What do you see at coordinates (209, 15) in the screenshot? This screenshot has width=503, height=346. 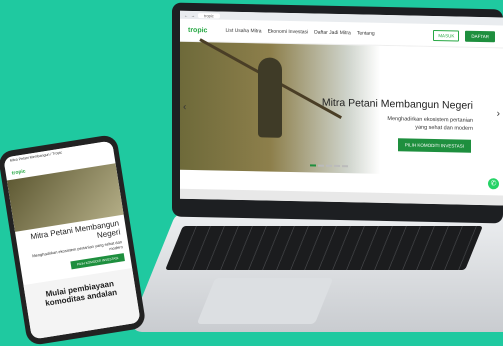 I see `address-bar: tropic` at bounding box center [209, 15].